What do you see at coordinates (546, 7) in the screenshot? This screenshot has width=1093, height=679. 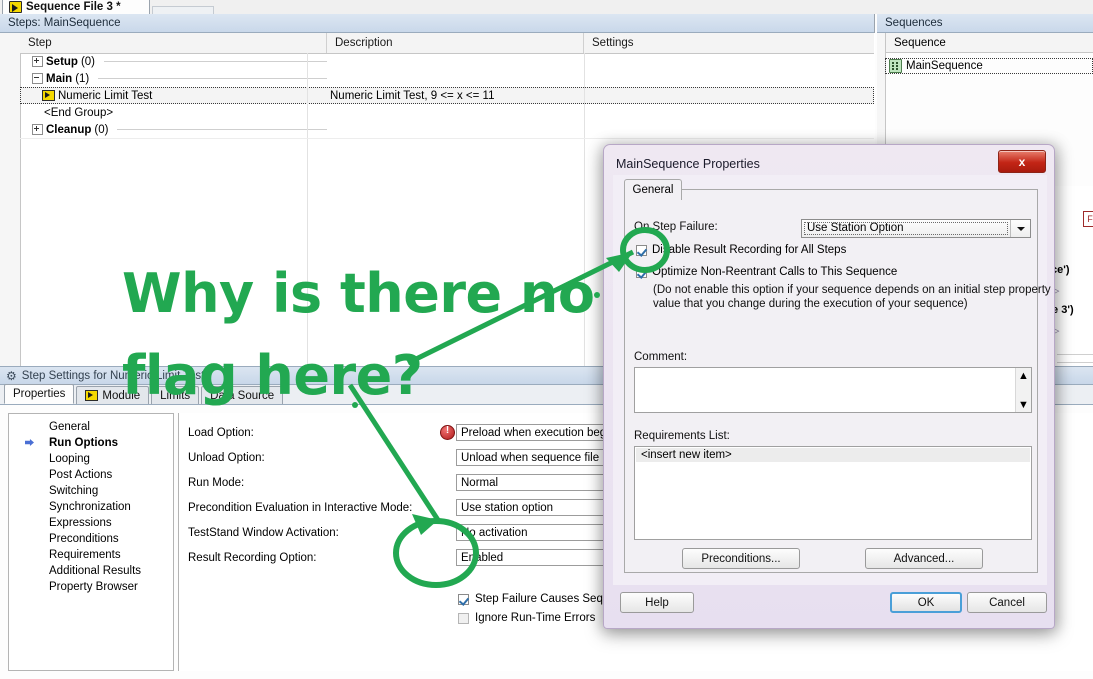 I see `document-tab-strip` at bounding box center [546, 7].